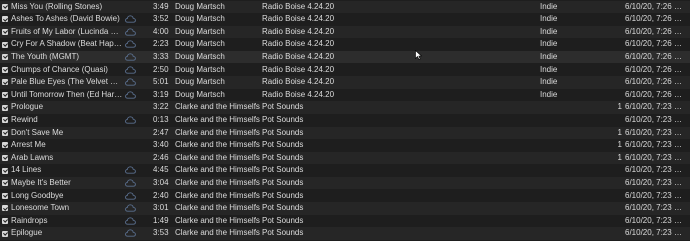 Image resolution: width=690 pixels, height=241 pixels. What do you see at coordinates (32, 157) in the screenshot?
I see `track-title: Arab Lawns` at bounding box center [32, 157].